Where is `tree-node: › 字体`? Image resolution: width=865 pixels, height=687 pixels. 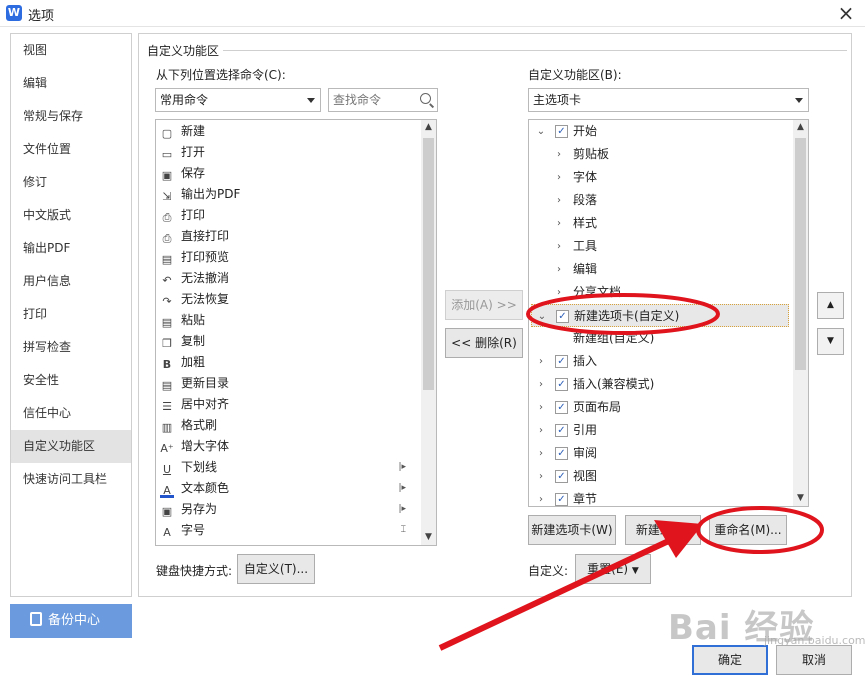 tree-node: › 字体 is located at coordinates (660, 177).